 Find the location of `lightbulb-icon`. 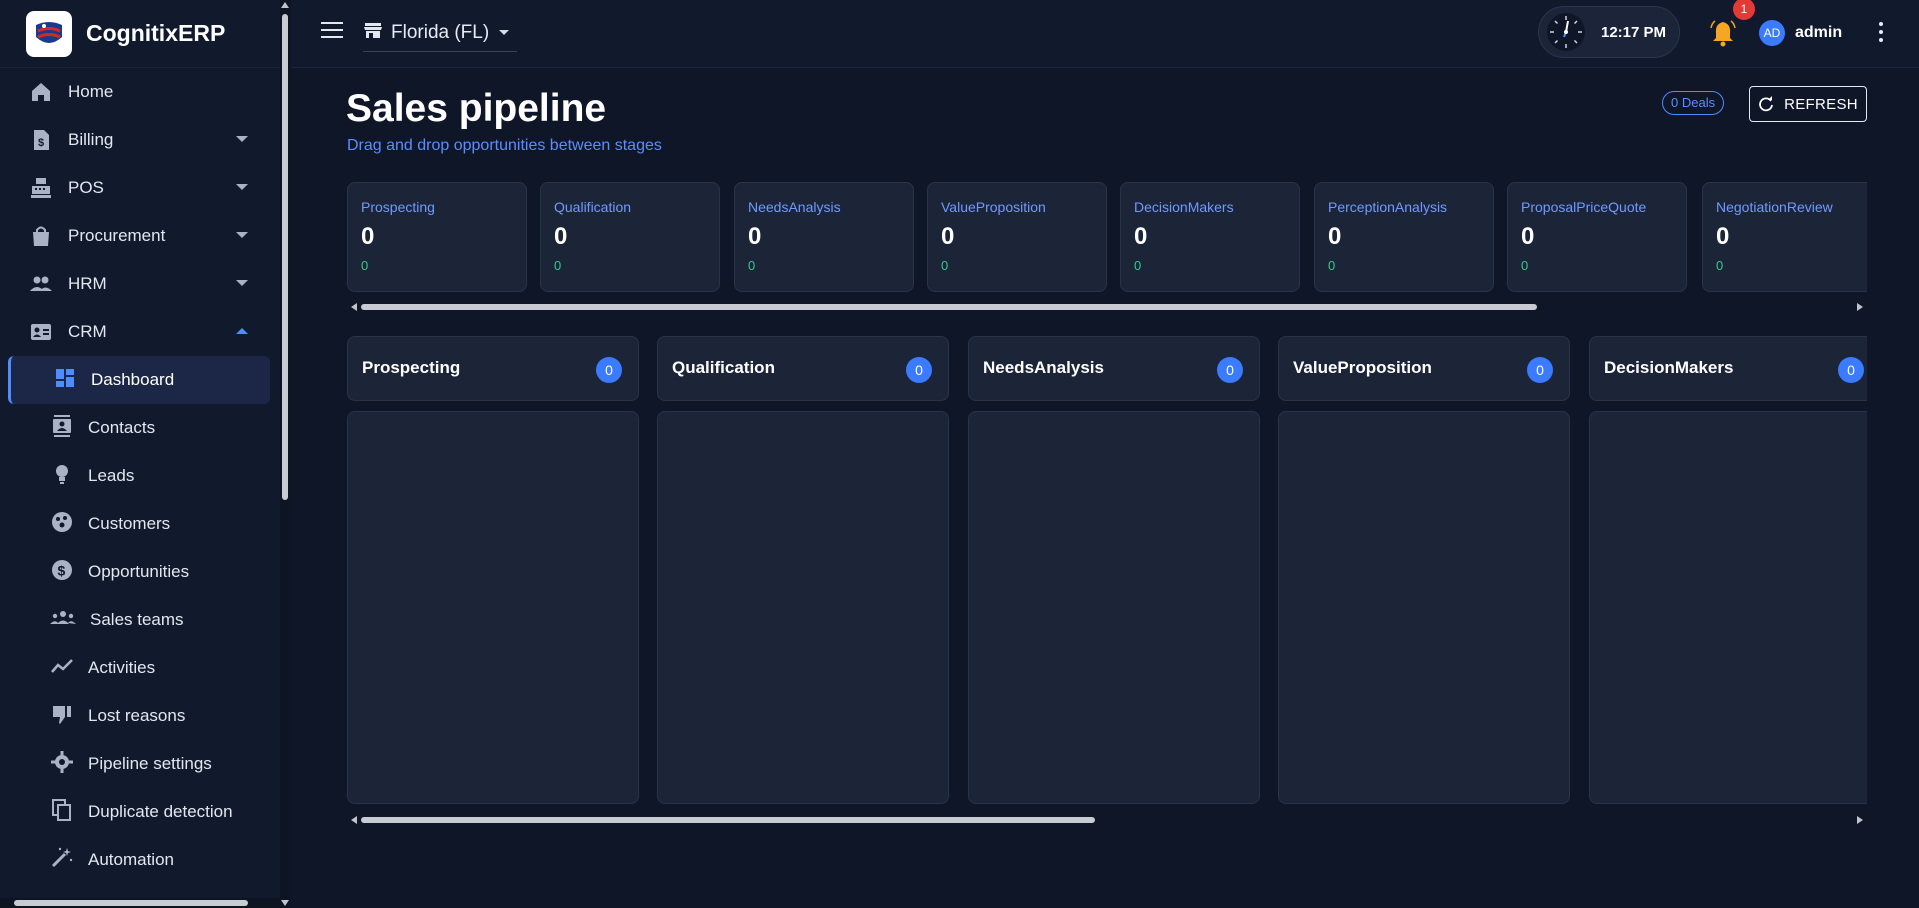

lightbulb-icon is located at coordinates (62, 476).